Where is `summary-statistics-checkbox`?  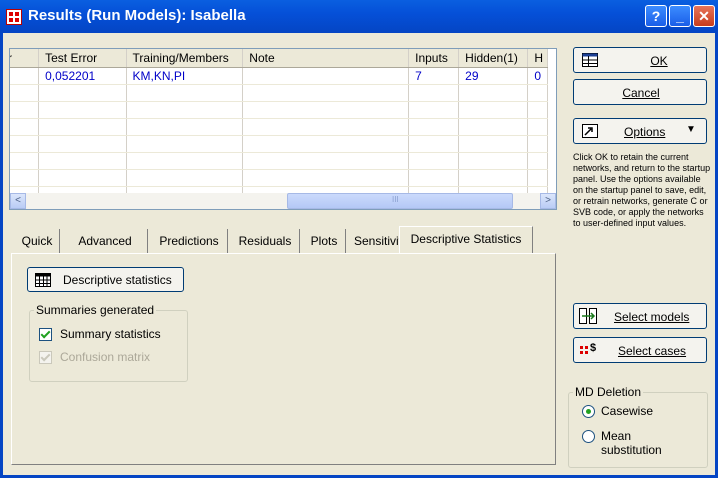 summary-statistics-checkbox is located at coordinates (45, 334).